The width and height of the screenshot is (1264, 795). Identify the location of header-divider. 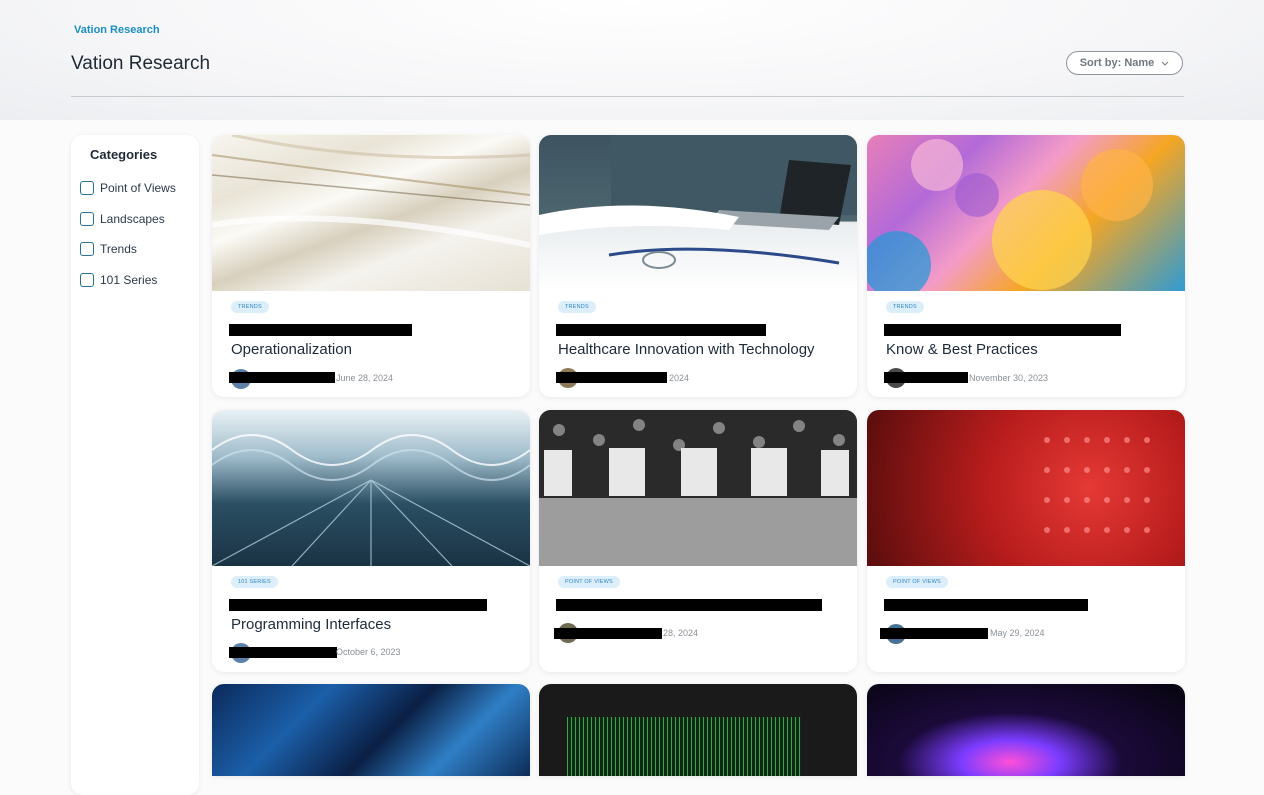
(627, 96).